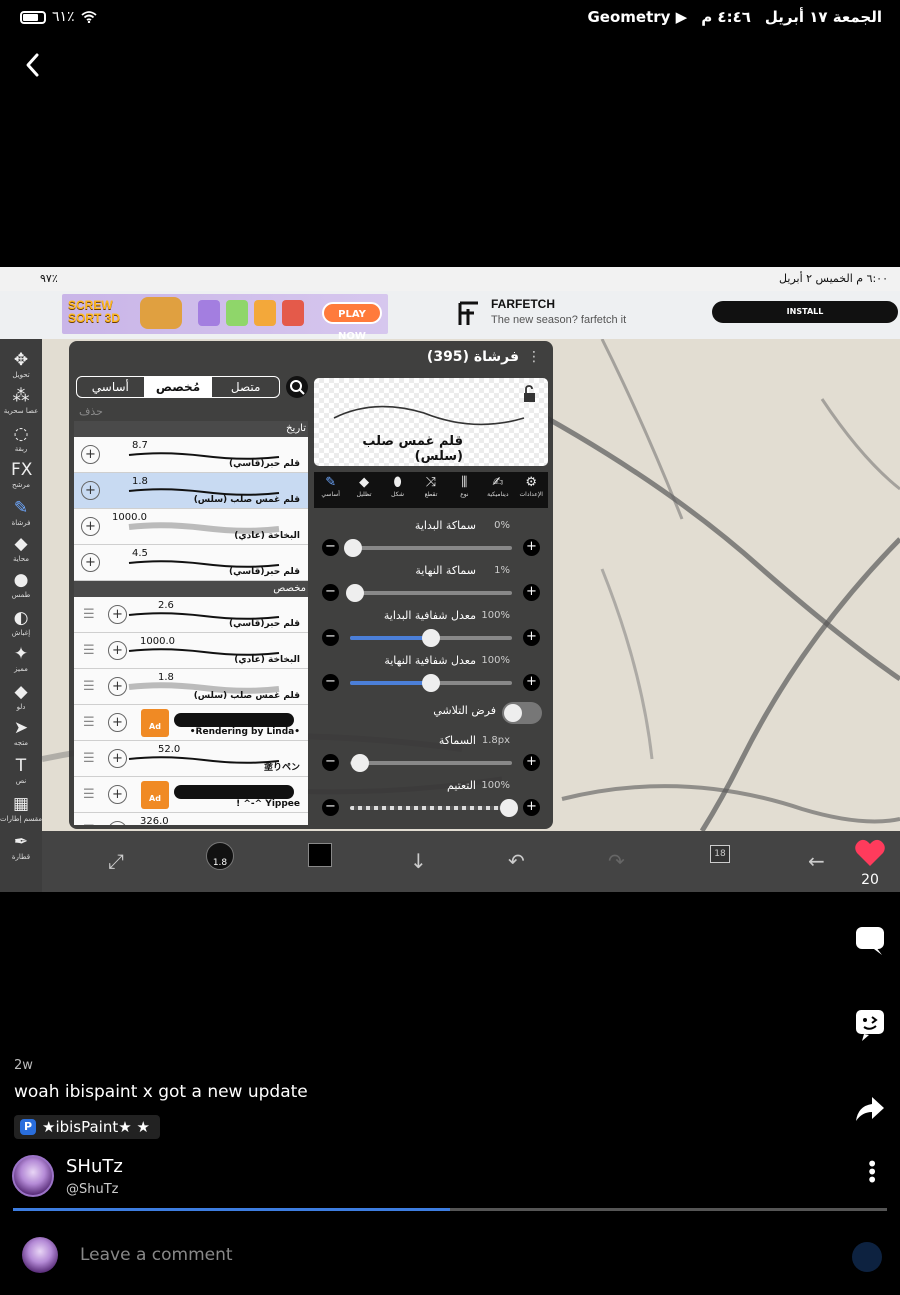 The width and height of the screenshot is (900, 1295). What do you see at coordinates (33, 1176) in the screenshot?
I see `avatar` at bounding box center [33, 1176].